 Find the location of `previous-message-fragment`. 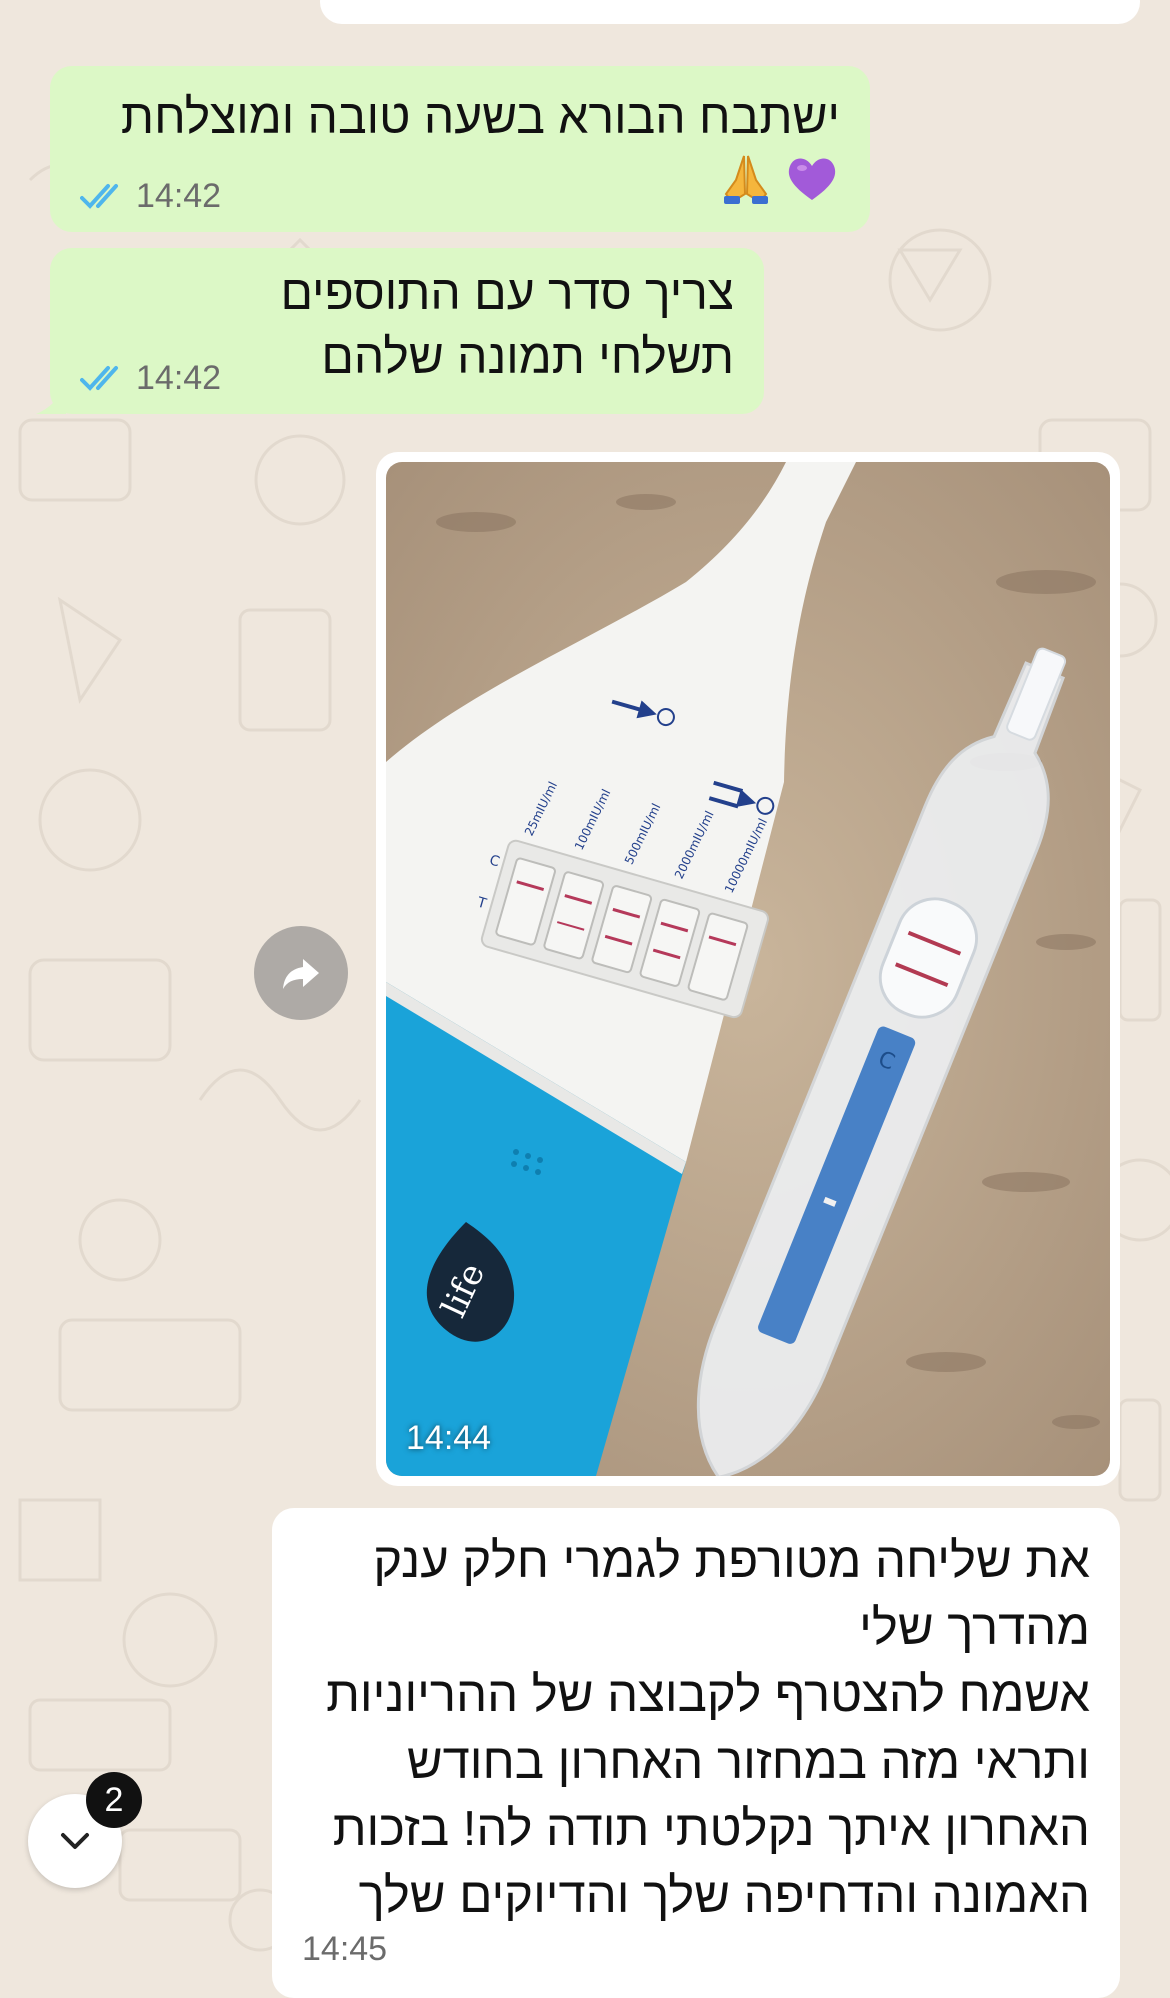

previous-message-fragment is located at coordinates (730, 12).